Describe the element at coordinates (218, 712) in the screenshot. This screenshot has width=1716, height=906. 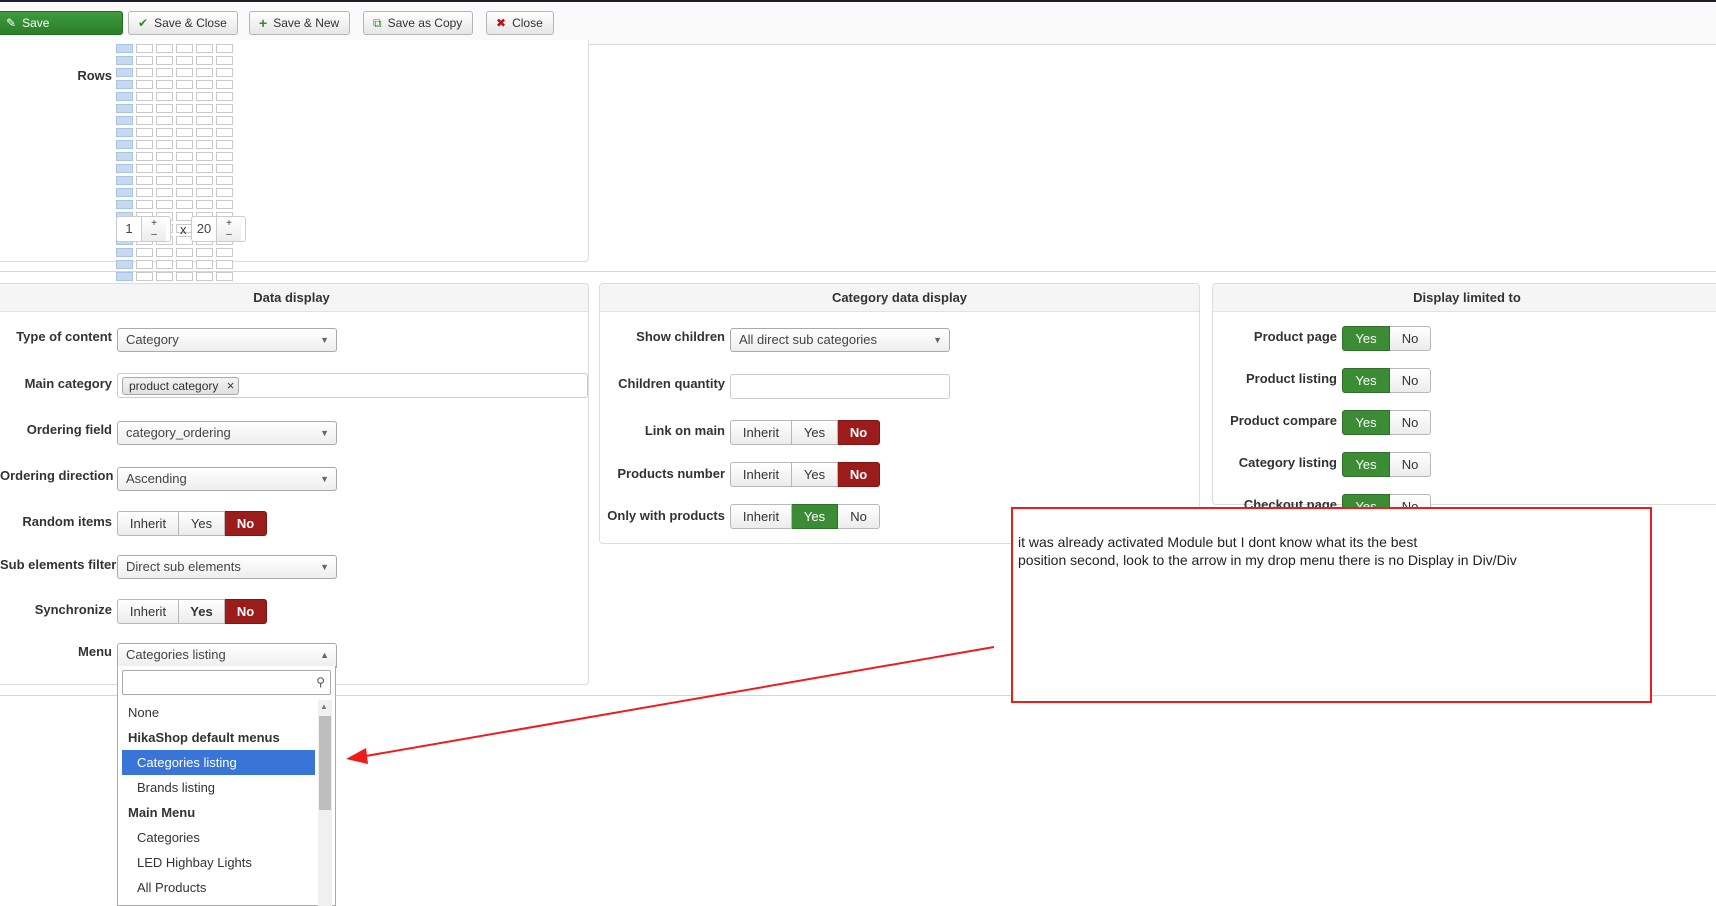
I see `dropdown-item-none: None` at that location.